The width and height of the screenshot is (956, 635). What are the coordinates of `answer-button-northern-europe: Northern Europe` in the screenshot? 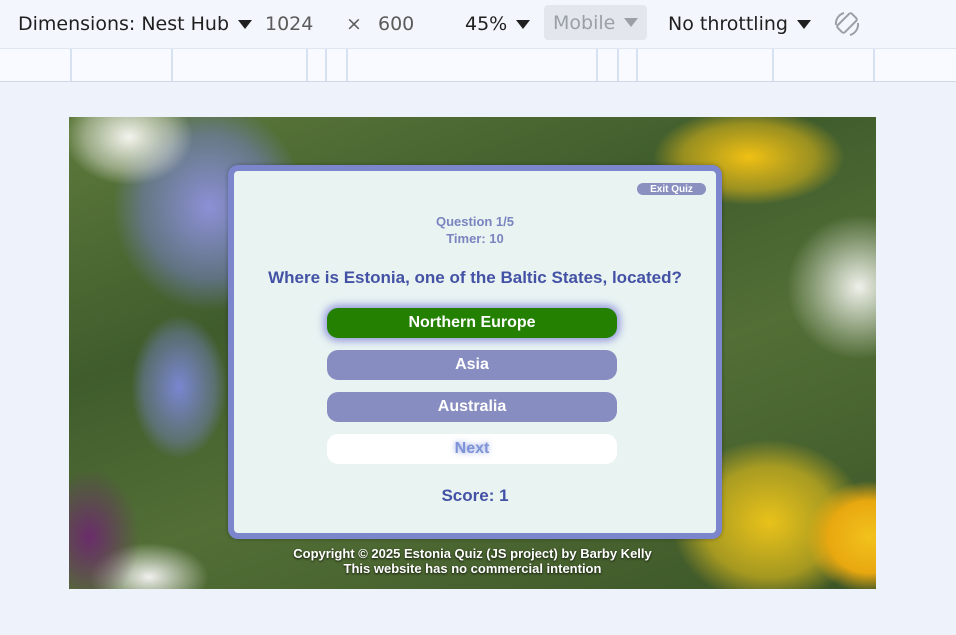 It's located at (472, 323).